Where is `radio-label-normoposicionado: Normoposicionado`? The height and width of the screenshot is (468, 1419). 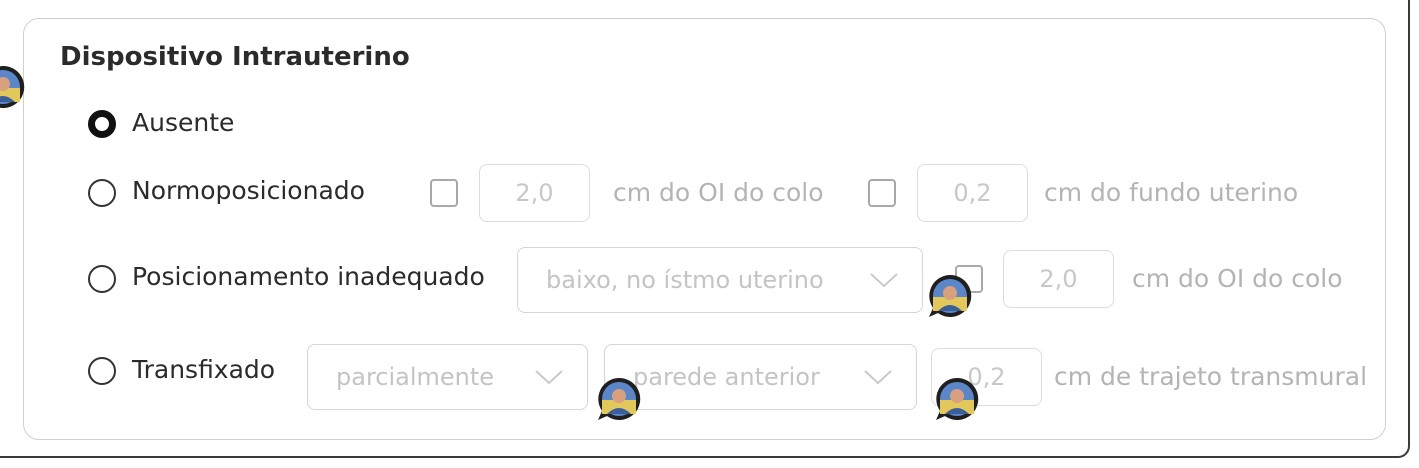 radio-label-normoposicionado: Normoposicionado is located at coordinates (248, 190).